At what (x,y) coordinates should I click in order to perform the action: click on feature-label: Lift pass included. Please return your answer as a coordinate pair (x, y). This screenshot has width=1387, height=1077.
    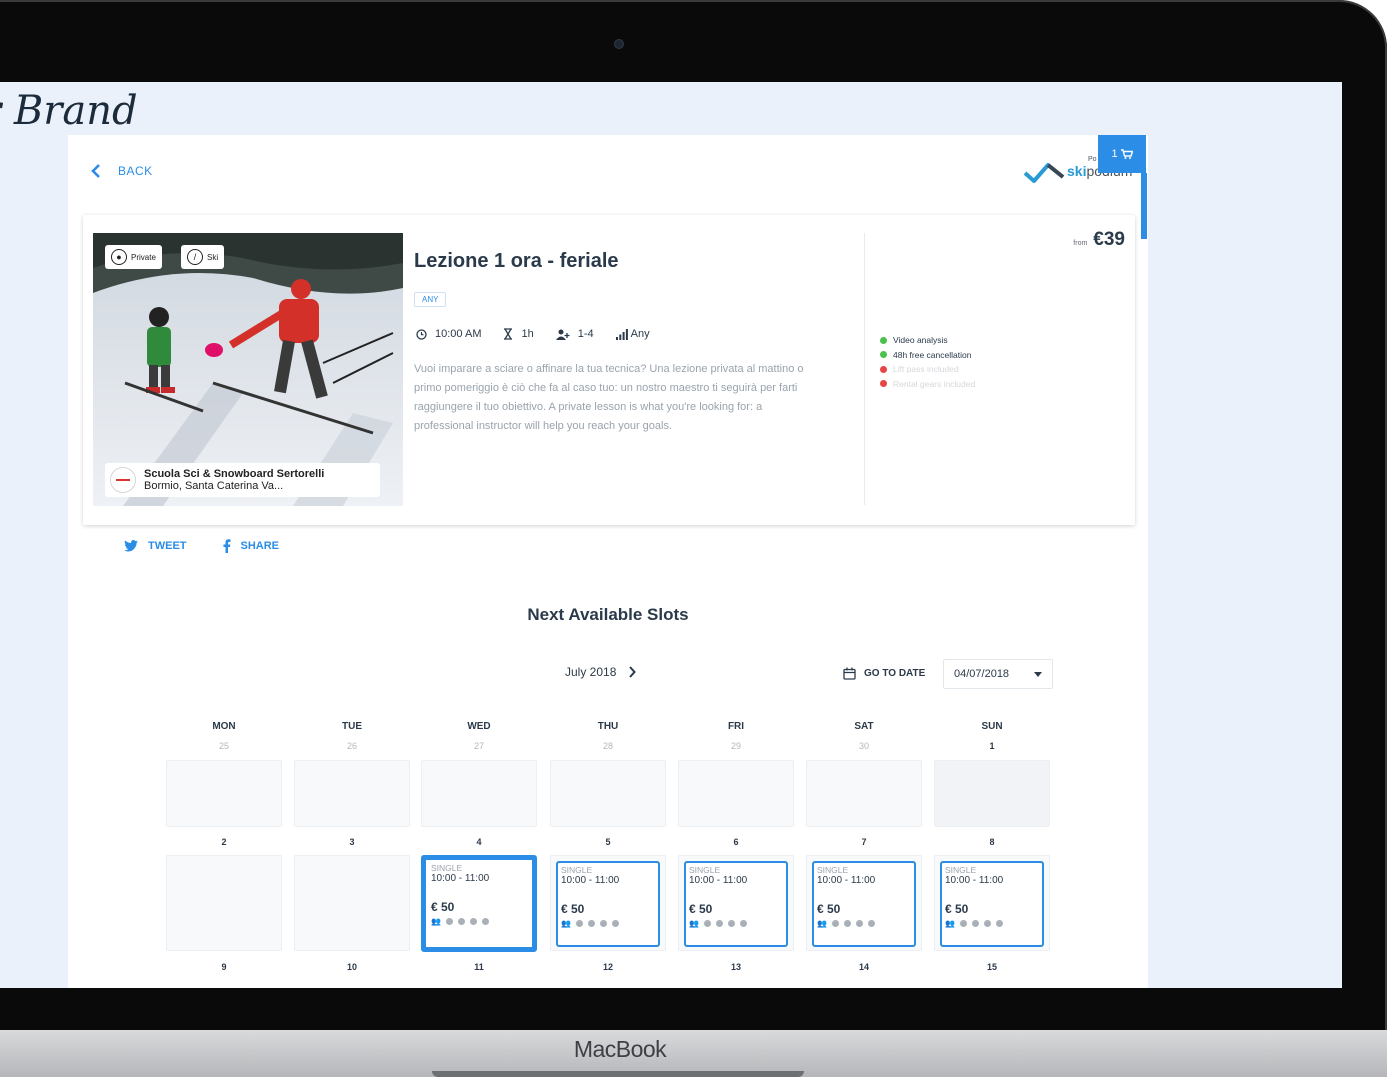
    Looking at the image, I should click on (926, 369).